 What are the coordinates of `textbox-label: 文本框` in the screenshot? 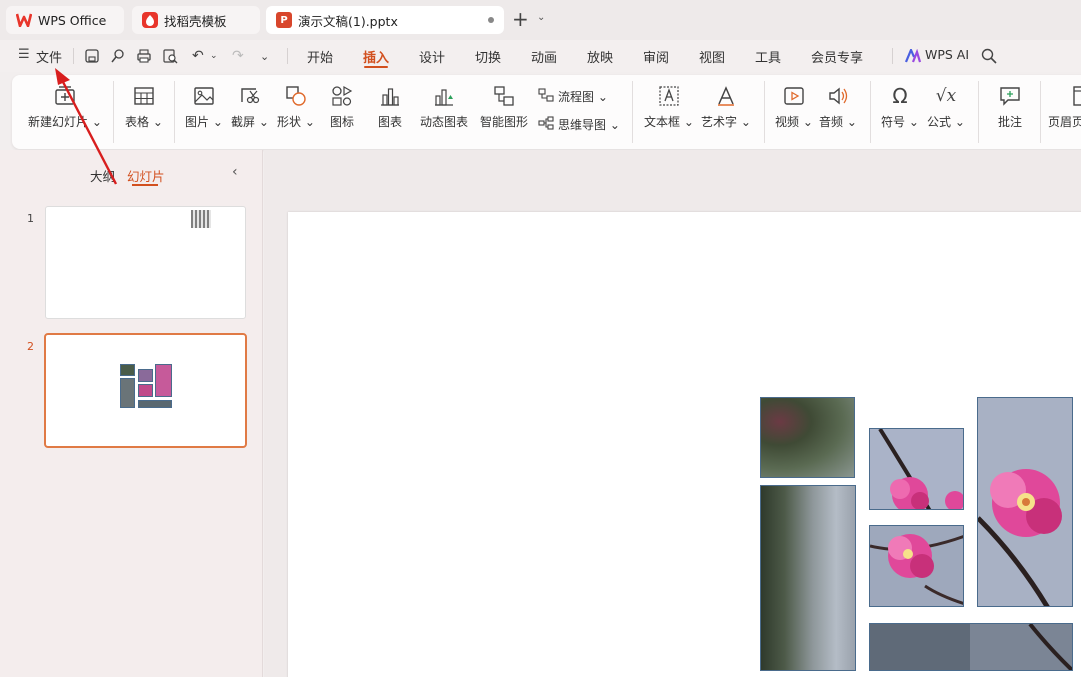 It's located at (662, 122).